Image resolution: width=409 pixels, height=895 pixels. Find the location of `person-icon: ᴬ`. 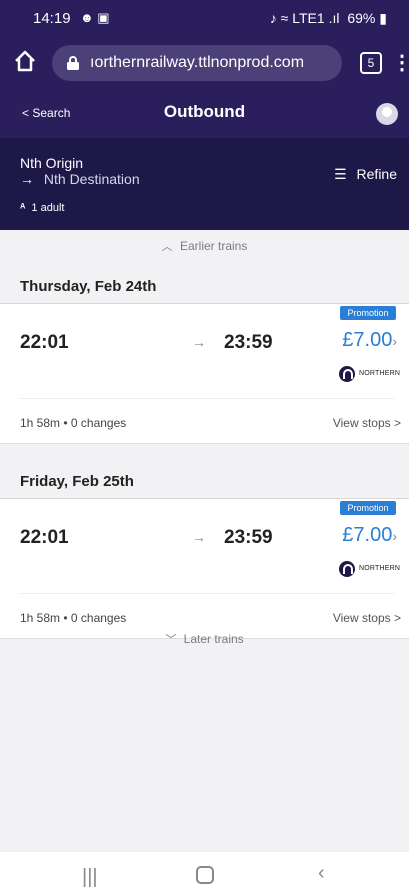

person-icon: ᴬ is located at coordinates (23, 208).